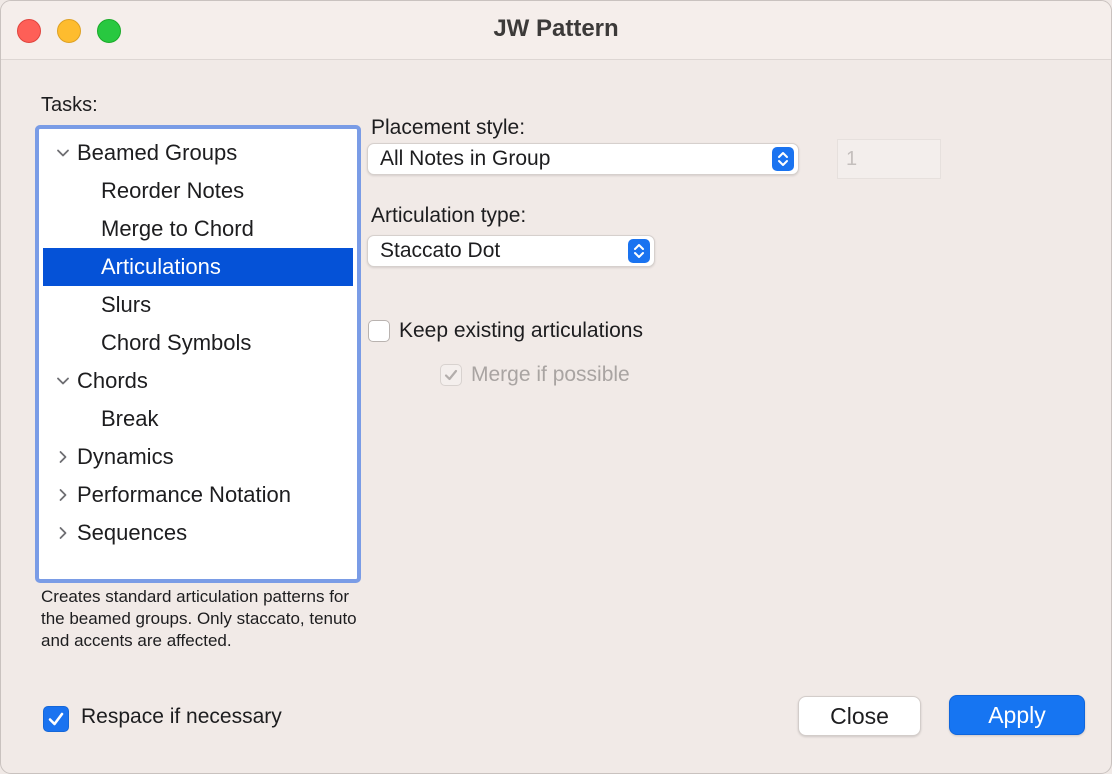 The height and width of the screenshot is (774, 1112). I want to click on task-item: Sequences, so click(198, 533).